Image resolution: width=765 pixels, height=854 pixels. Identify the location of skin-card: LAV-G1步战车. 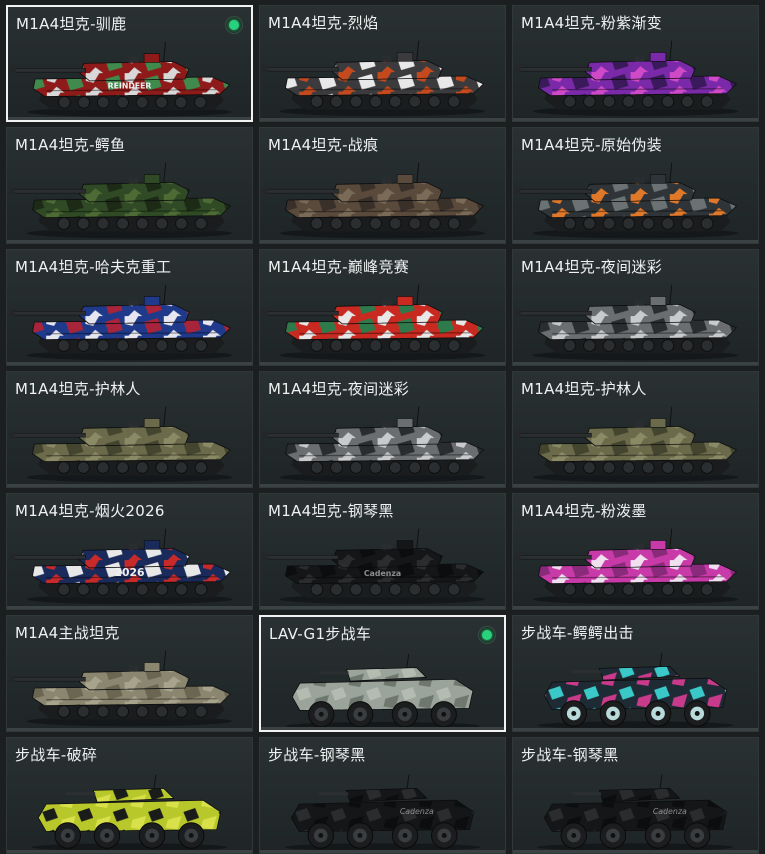
(382, 673).